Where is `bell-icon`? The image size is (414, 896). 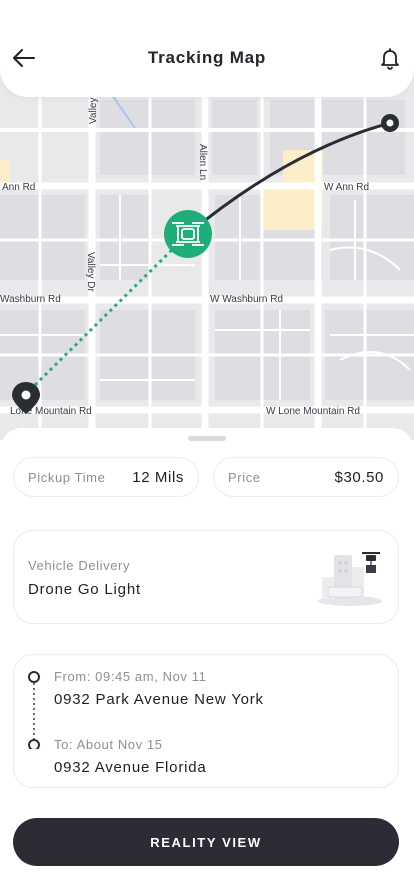
bell-icon is located at coordinates (390, 59).